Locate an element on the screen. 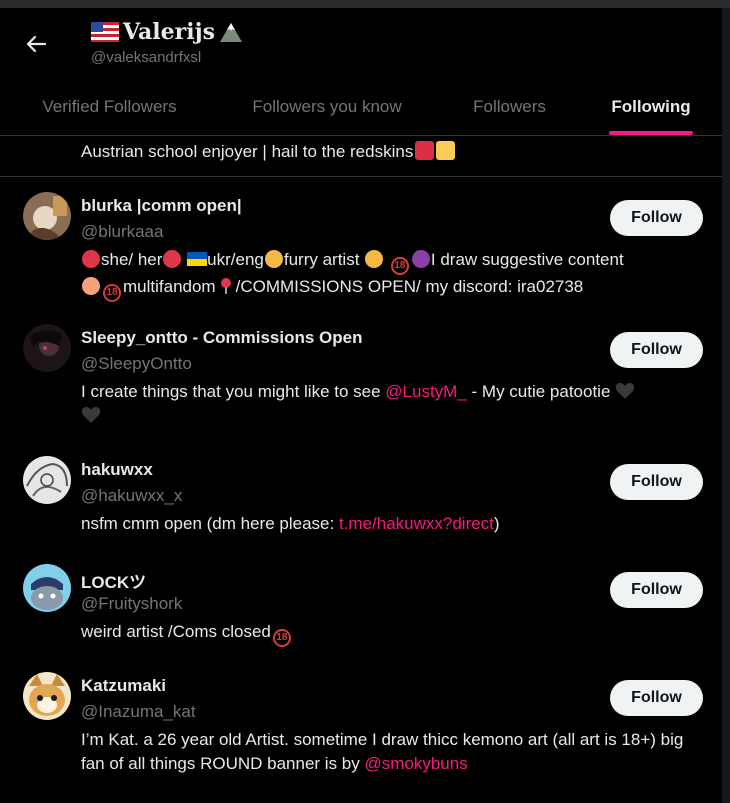 Image resolution: width=730 pixels, height=803 pixels. tab-label: Verified Followers is located at coordinates (109, 106).